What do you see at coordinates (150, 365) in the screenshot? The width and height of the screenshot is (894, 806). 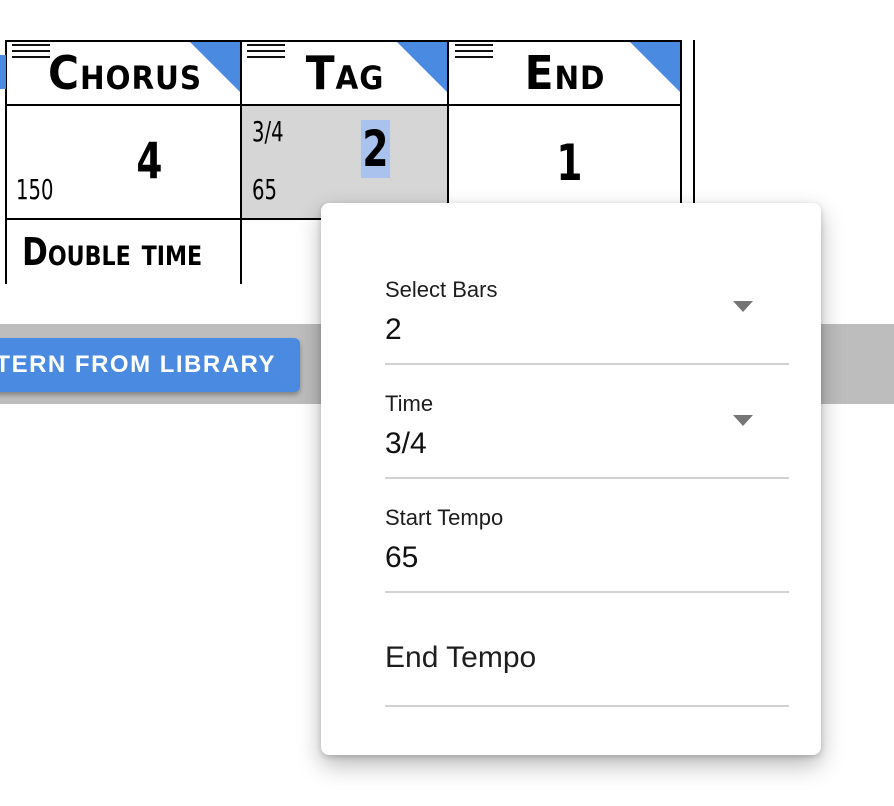 I see `pattern-from-library-button: TERN FROM LIBRARY` at bounding box center [150, 365].